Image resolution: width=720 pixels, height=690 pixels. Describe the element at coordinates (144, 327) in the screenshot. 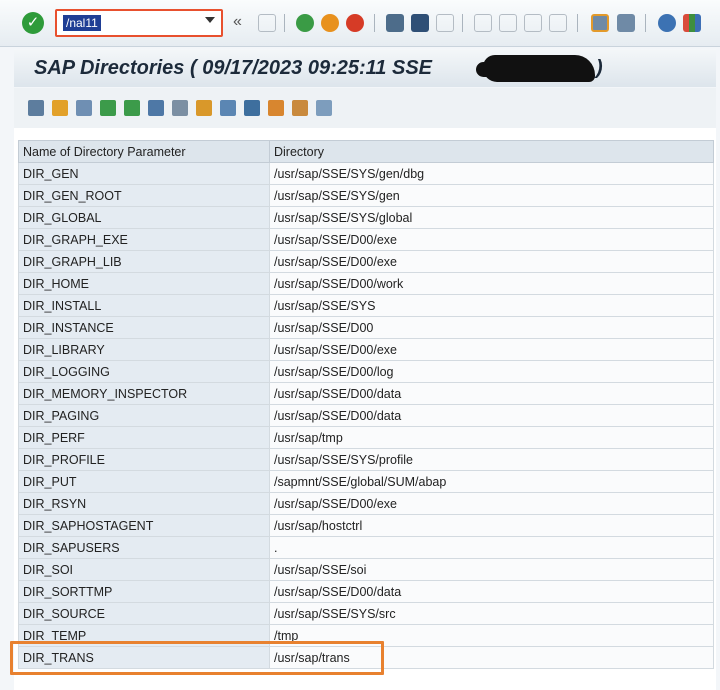

I see `cell-parameter-name: DIR_INSTANCE` at that location.